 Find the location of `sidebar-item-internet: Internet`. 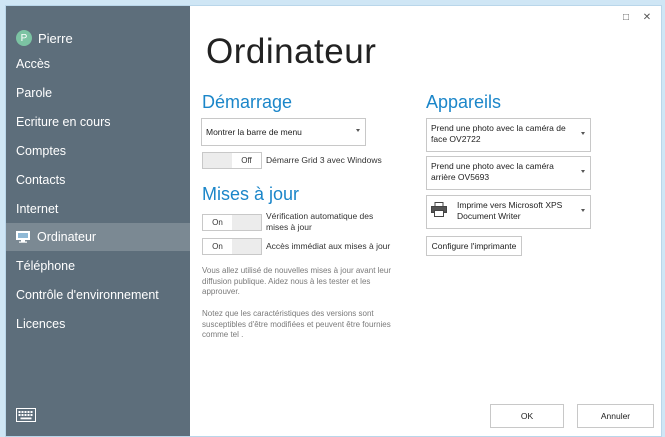

sidebar-item-internet: Internet is located at coordinates (98, 209).